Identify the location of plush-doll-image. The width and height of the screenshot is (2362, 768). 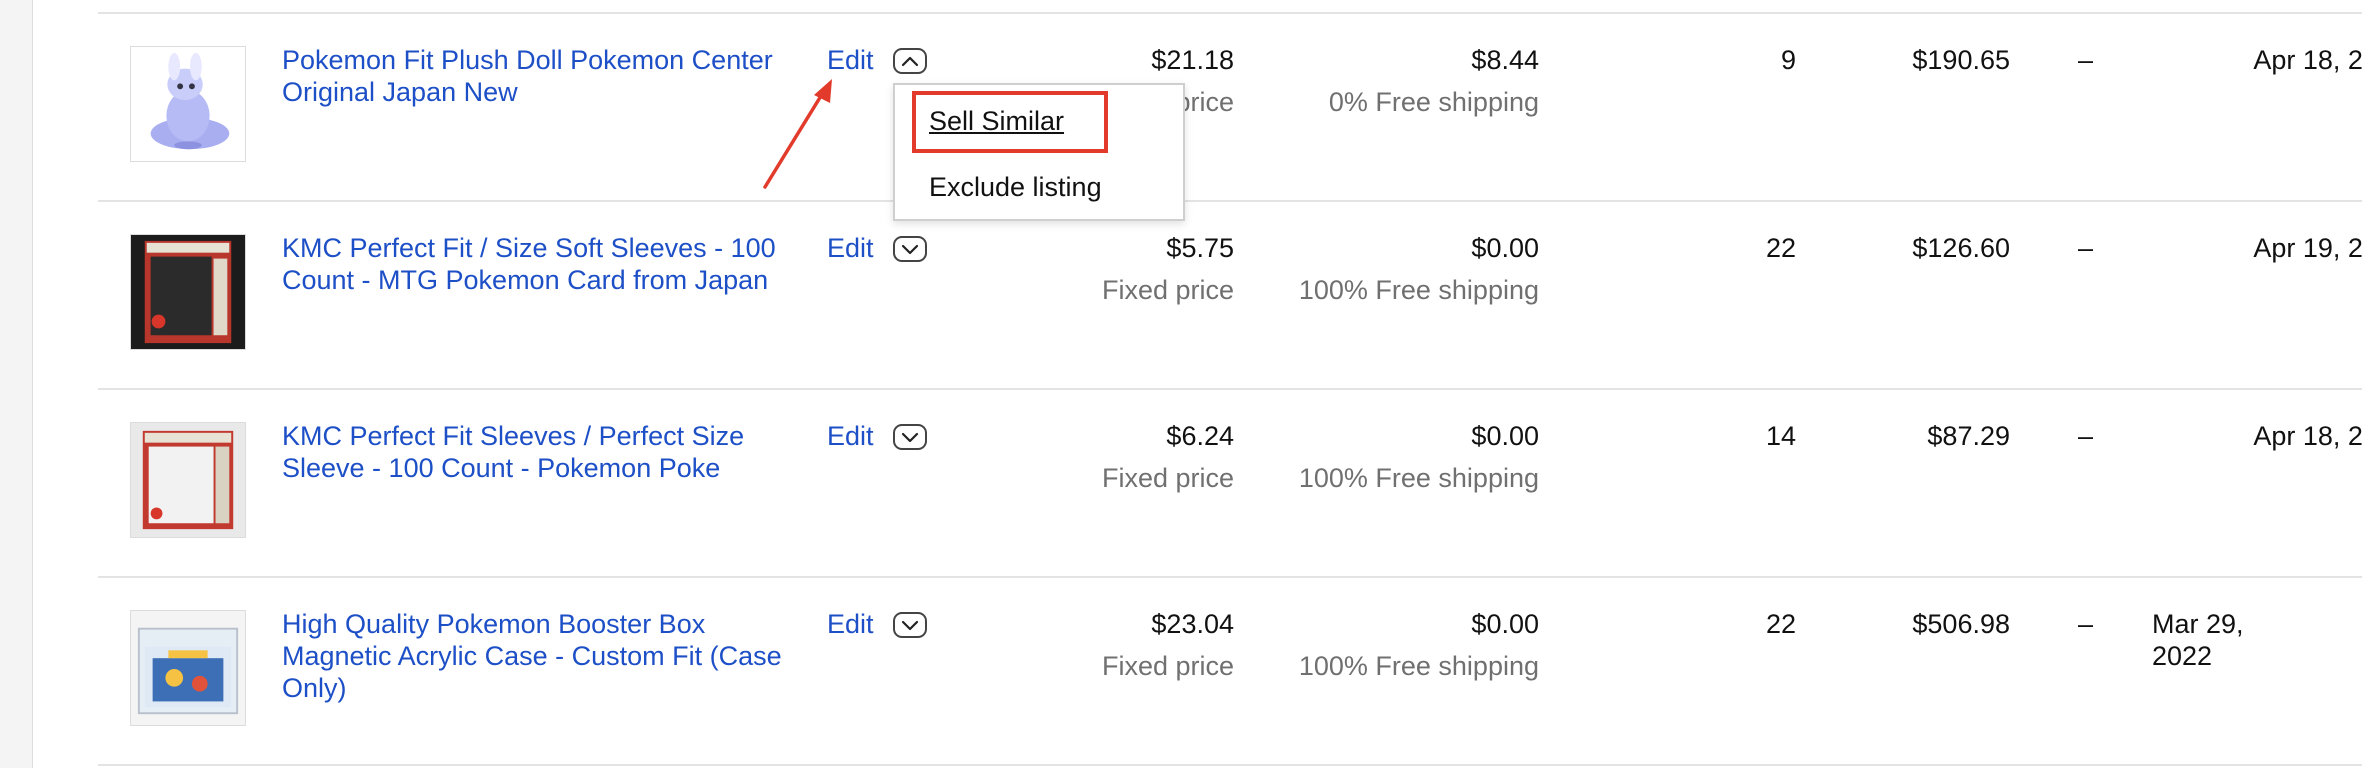
(188, 104).